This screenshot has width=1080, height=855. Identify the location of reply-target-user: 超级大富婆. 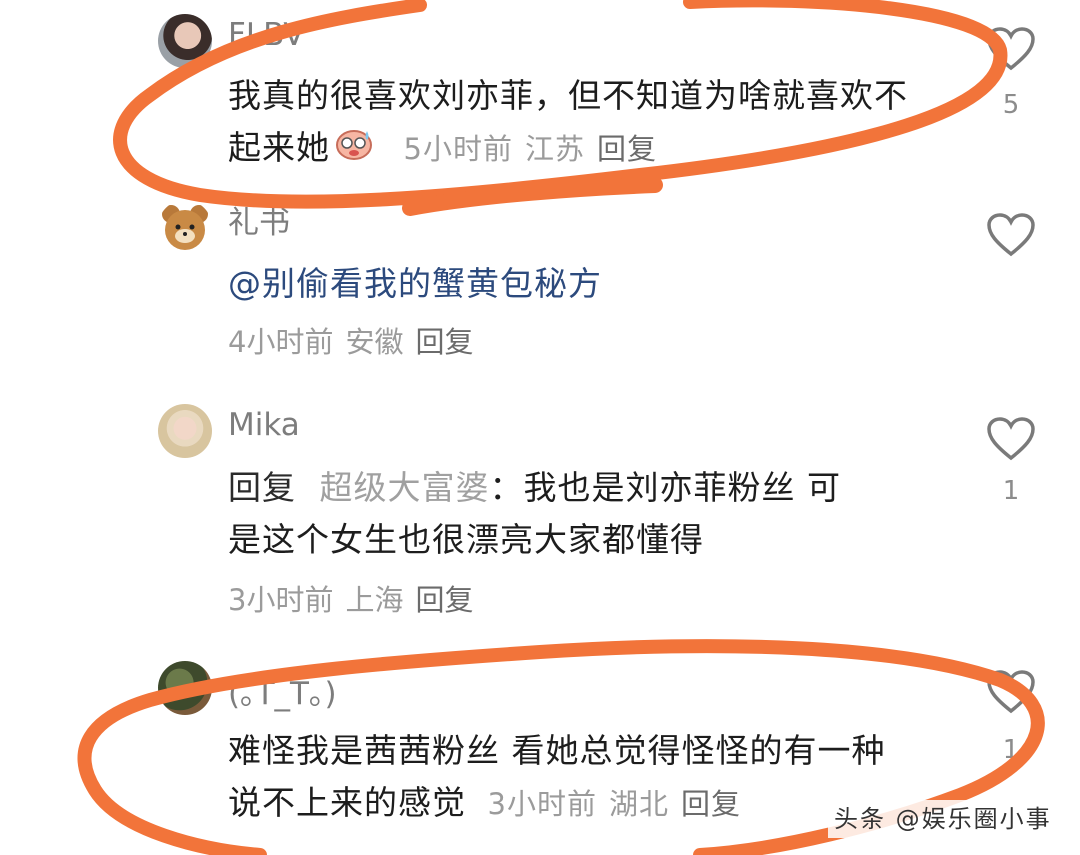
(405, 487).